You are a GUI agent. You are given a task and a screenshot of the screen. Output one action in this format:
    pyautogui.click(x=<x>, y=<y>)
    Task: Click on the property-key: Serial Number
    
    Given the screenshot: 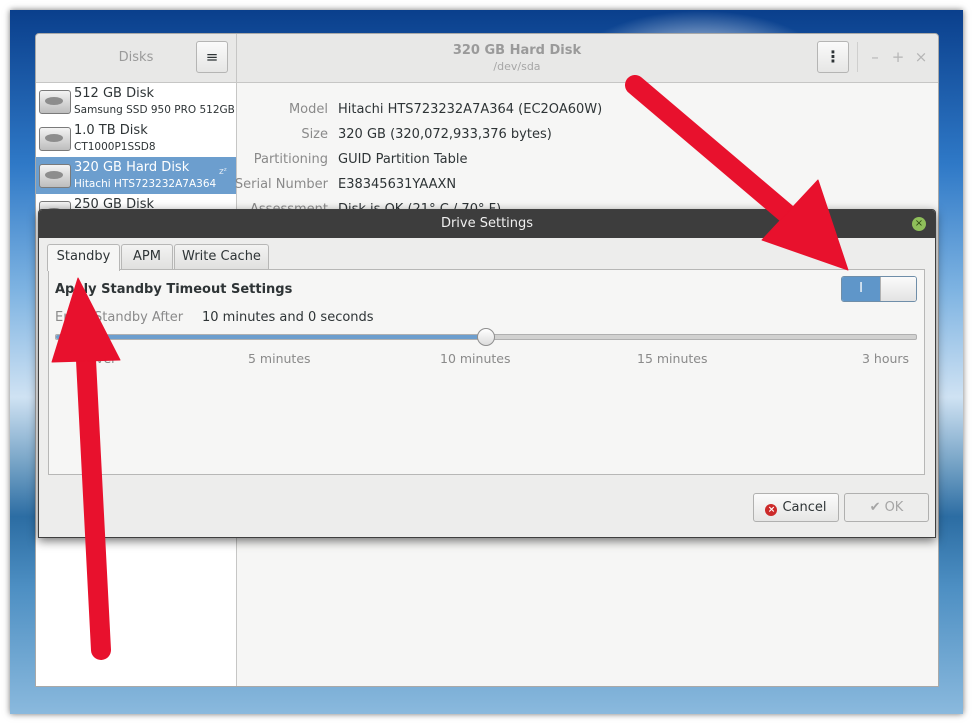 What is the action you would take?
    pyautogui.click(x=281, y=184)
    